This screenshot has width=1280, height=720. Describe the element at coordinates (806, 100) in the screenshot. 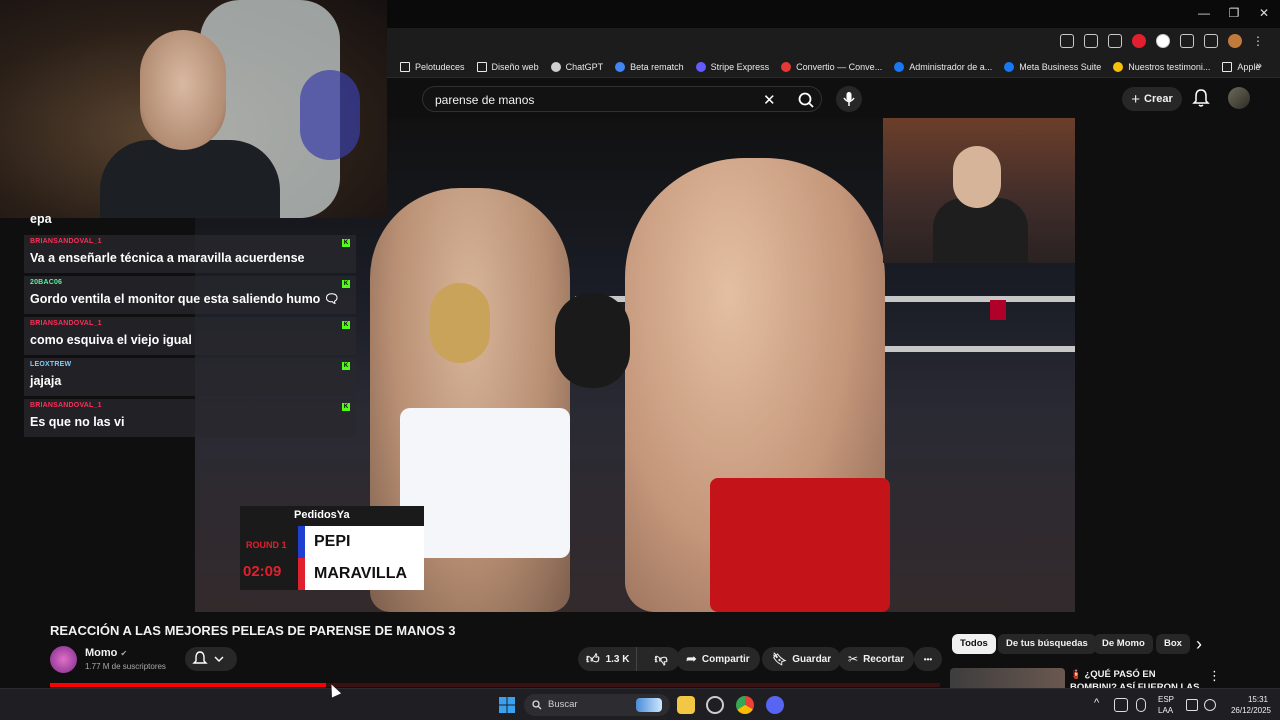

I see `search-icon` at that location.